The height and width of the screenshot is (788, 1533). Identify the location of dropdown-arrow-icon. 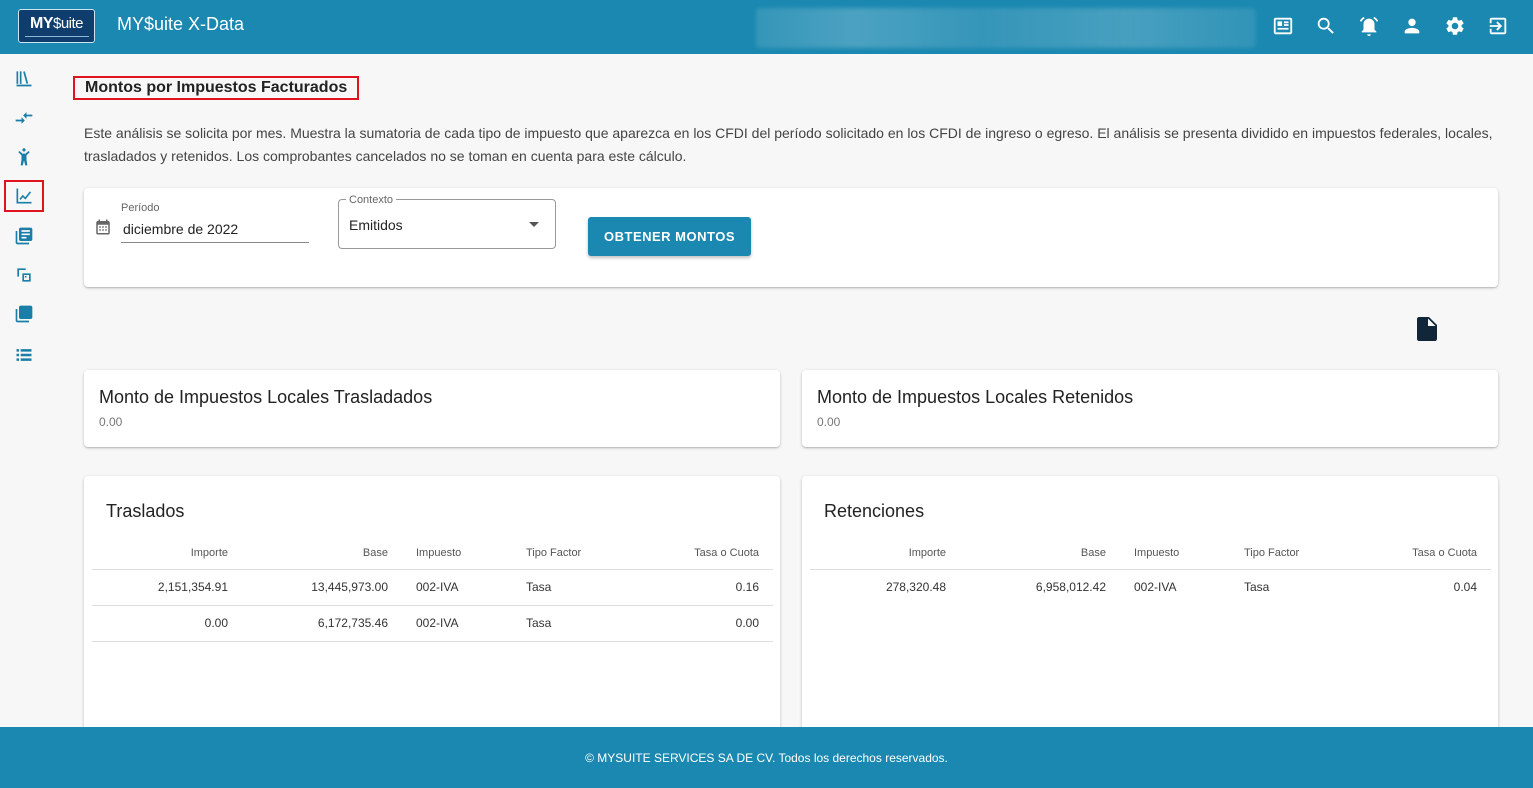
(534, 224).